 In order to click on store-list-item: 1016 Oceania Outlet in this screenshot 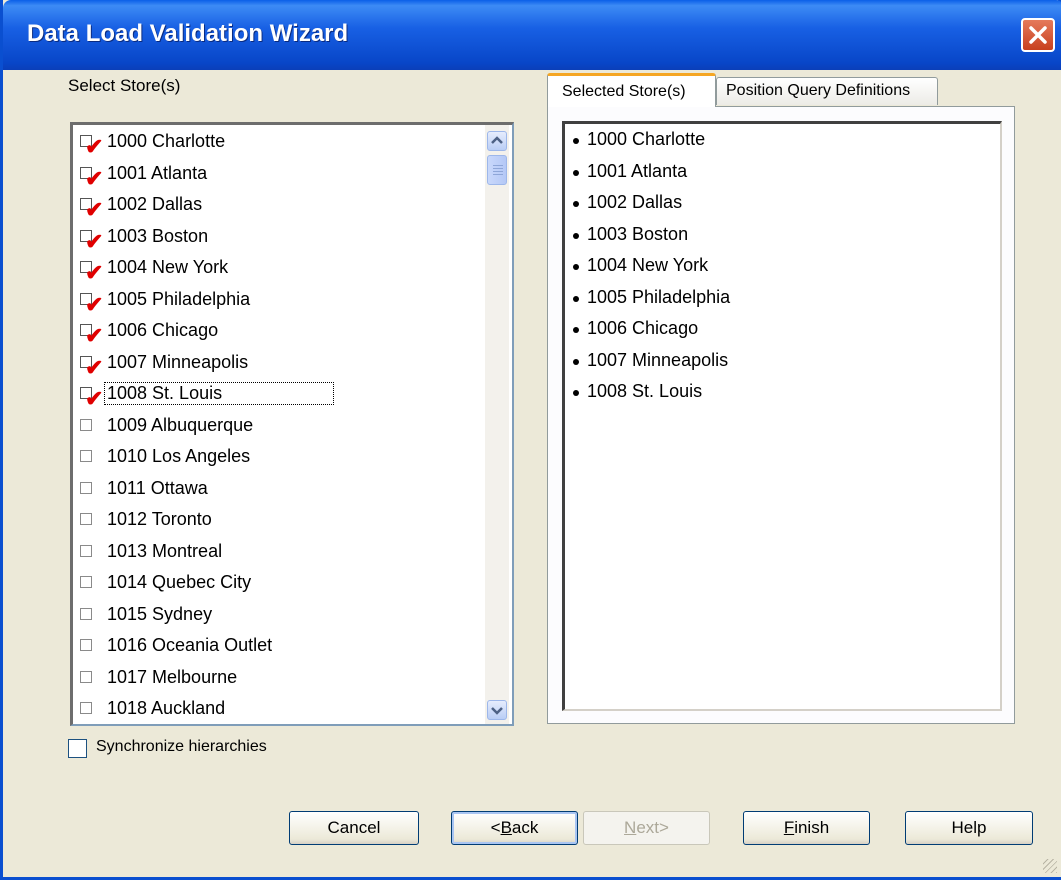, I will do `click(279, 645)`.